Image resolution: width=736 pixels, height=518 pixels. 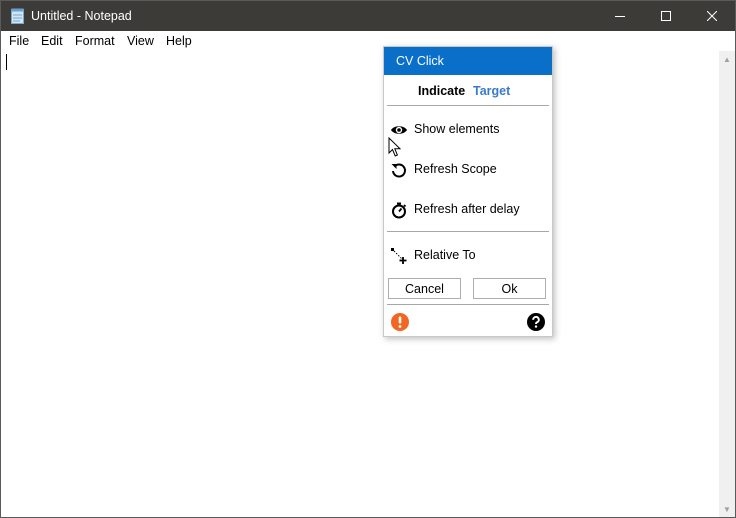 What do you see at coordinates (400, 322) in the screenshot?
I see `warning-icon` at bounding box center [400, 322].